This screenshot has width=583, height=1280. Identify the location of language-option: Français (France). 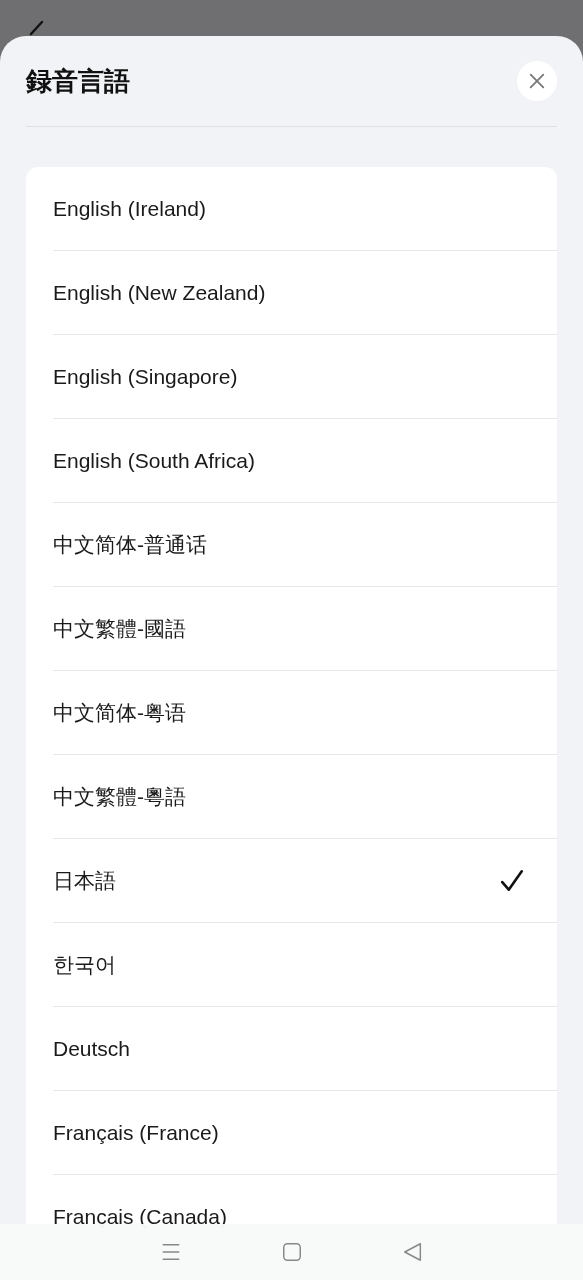
(305, 1133).